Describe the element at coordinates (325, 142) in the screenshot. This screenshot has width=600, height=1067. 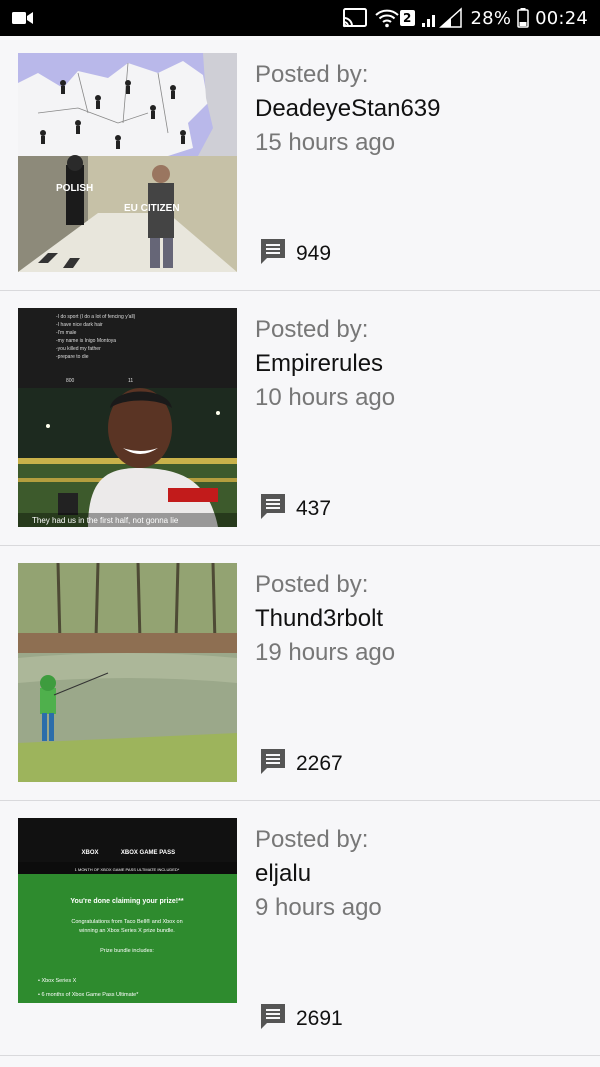
I see `post-time: 15 hours ago` at that location.